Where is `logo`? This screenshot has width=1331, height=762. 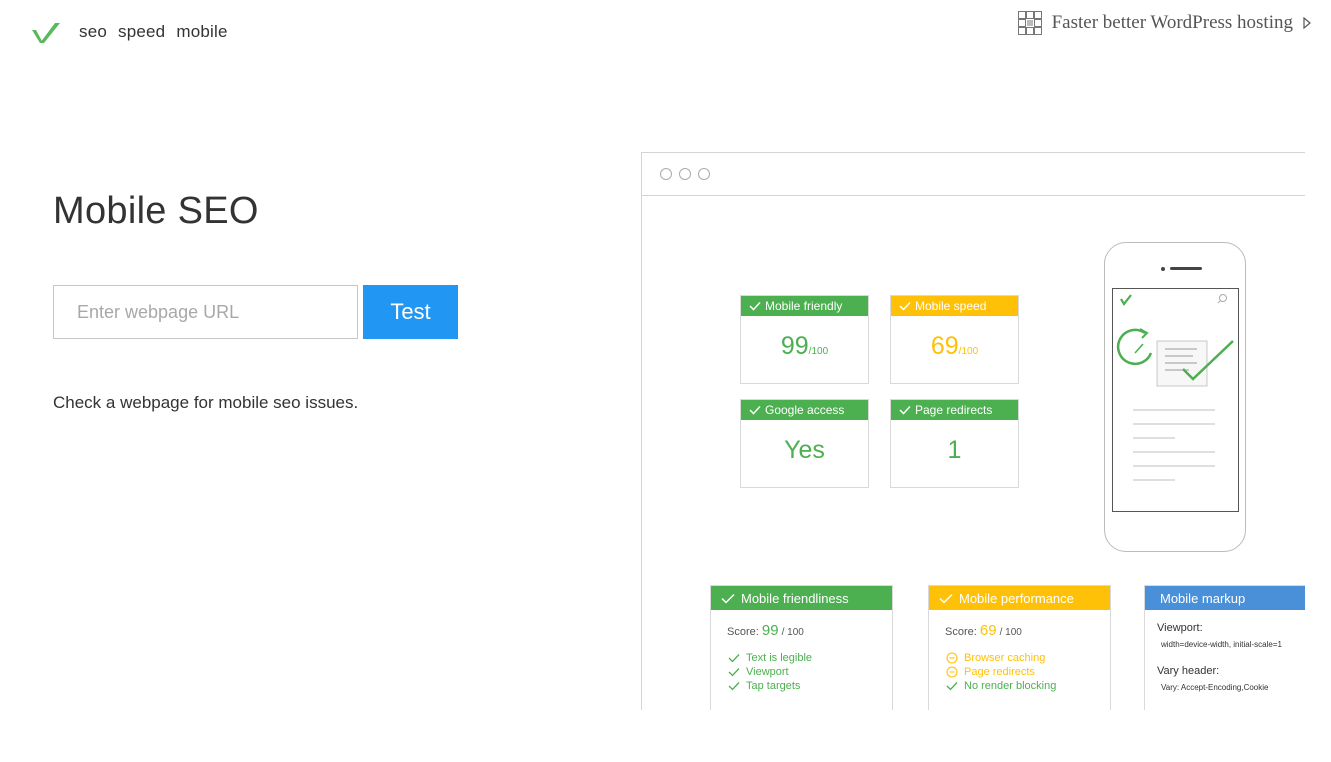
logo is located at coordinates (46, 33).